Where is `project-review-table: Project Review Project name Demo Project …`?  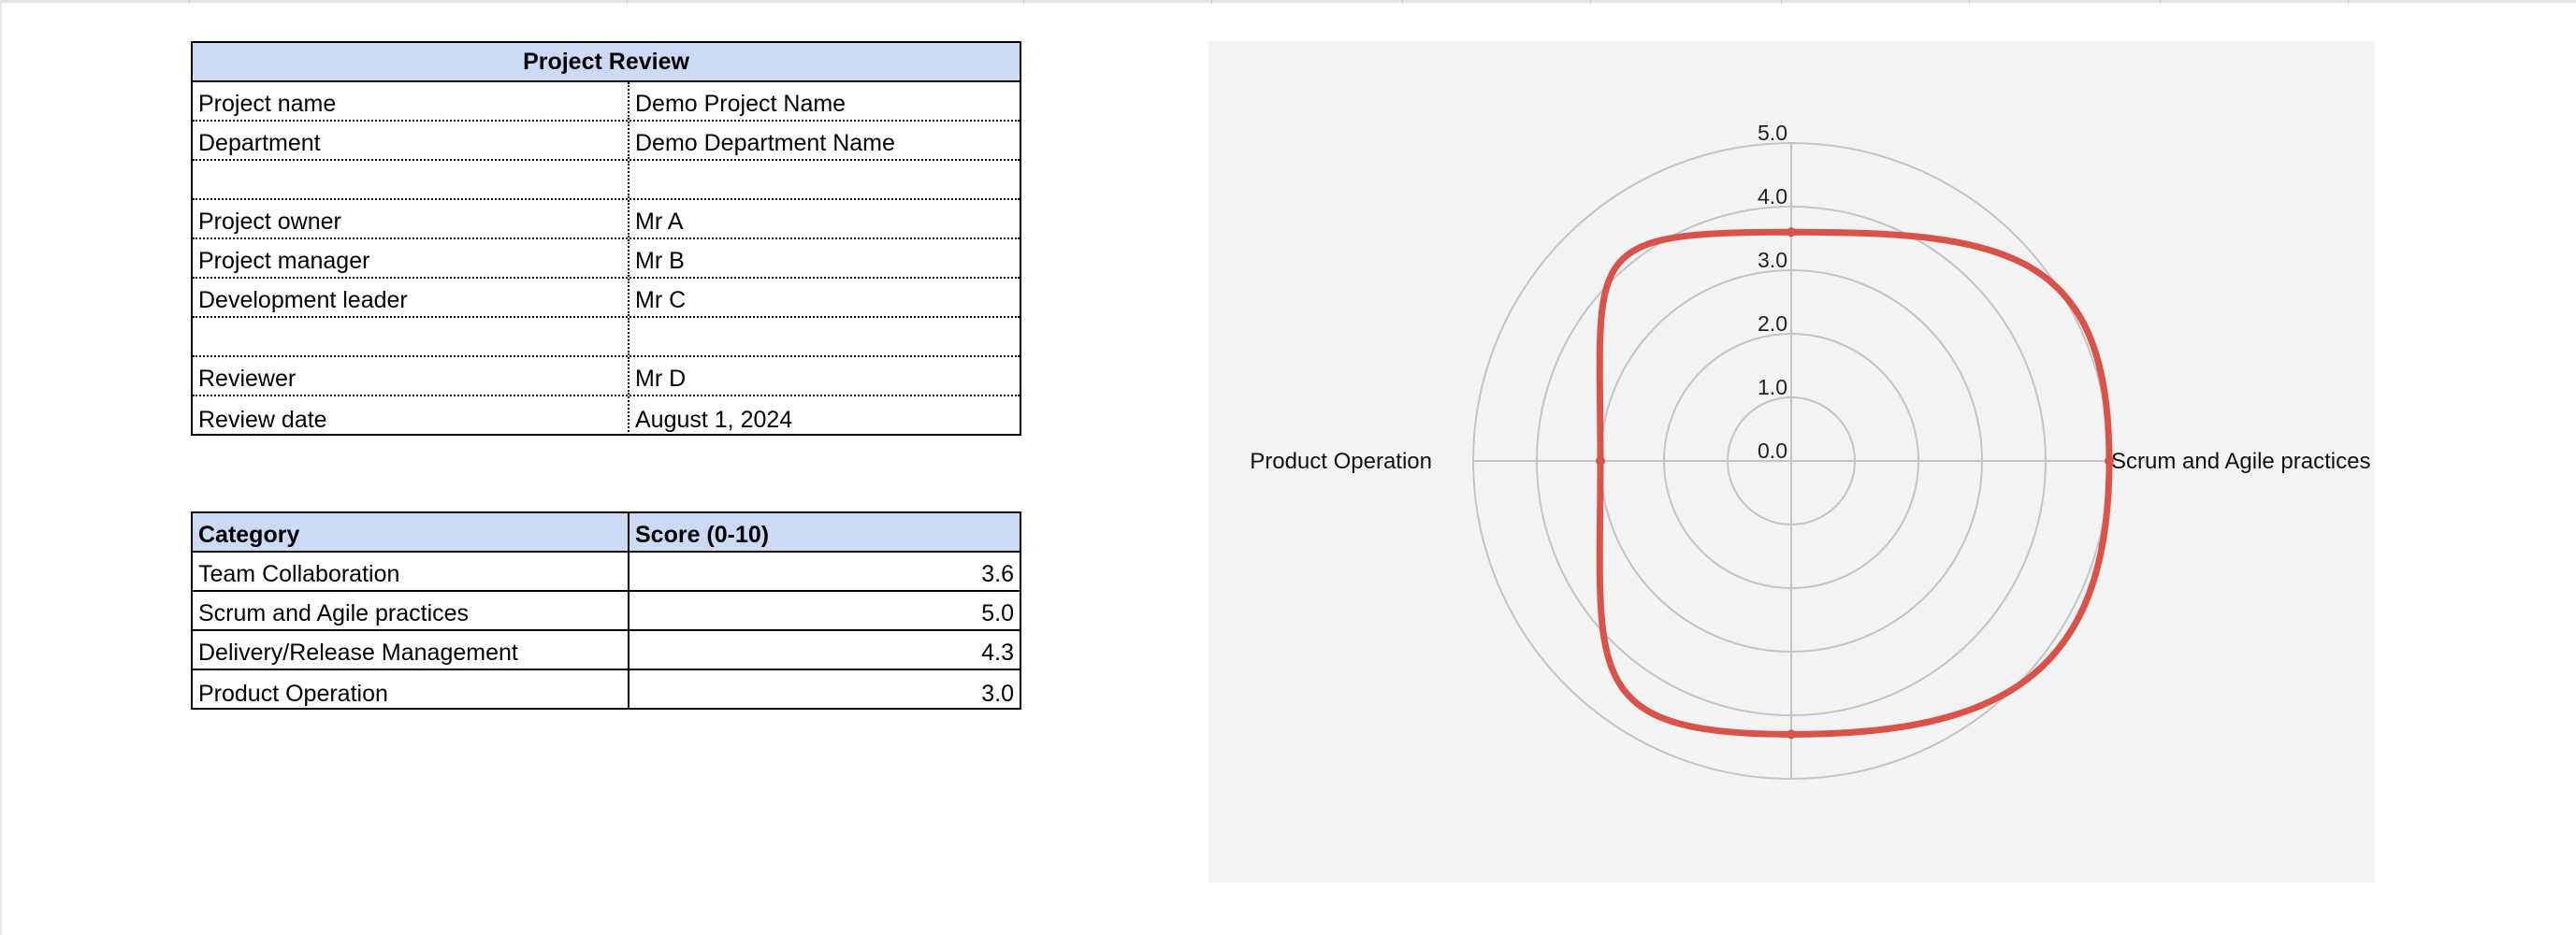 project-review-table: Project Review Project name Demo Project … is located at coordinates (606, 239).